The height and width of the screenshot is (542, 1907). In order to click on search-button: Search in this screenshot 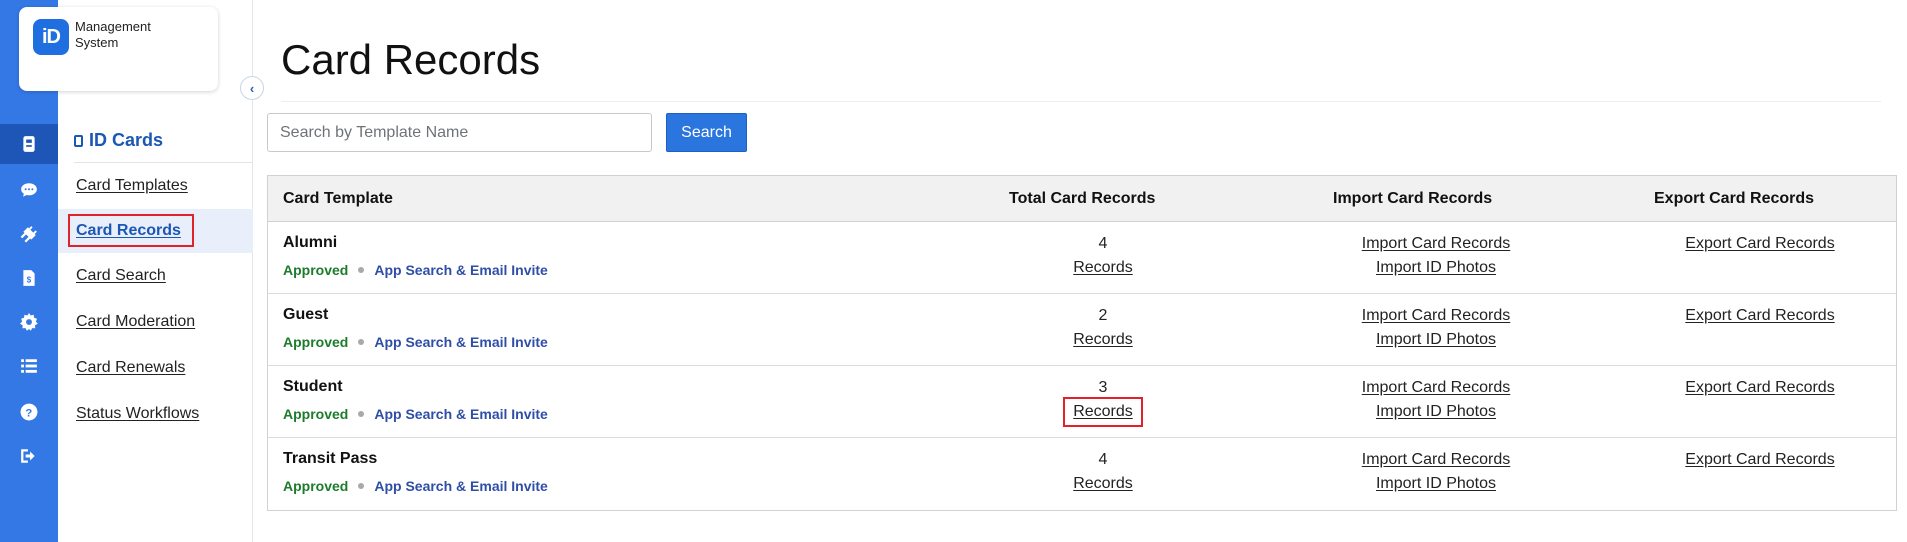, I will do `click(706, 132)`.